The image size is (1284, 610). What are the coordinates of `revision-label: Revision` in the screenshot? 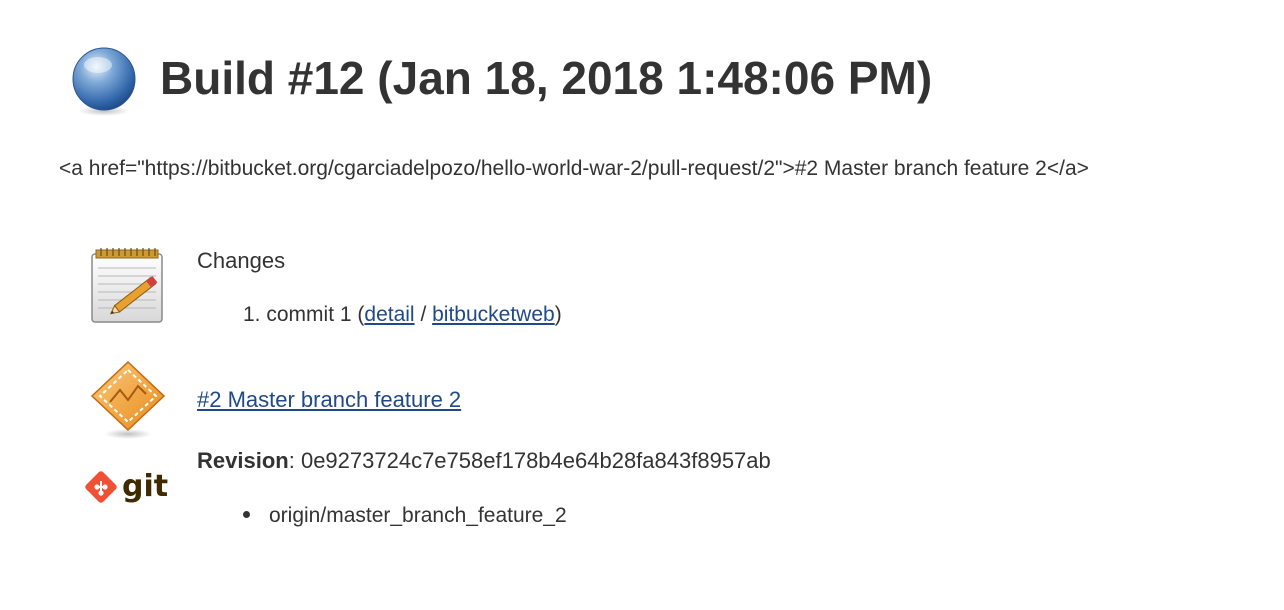 It's located at (243, 460).